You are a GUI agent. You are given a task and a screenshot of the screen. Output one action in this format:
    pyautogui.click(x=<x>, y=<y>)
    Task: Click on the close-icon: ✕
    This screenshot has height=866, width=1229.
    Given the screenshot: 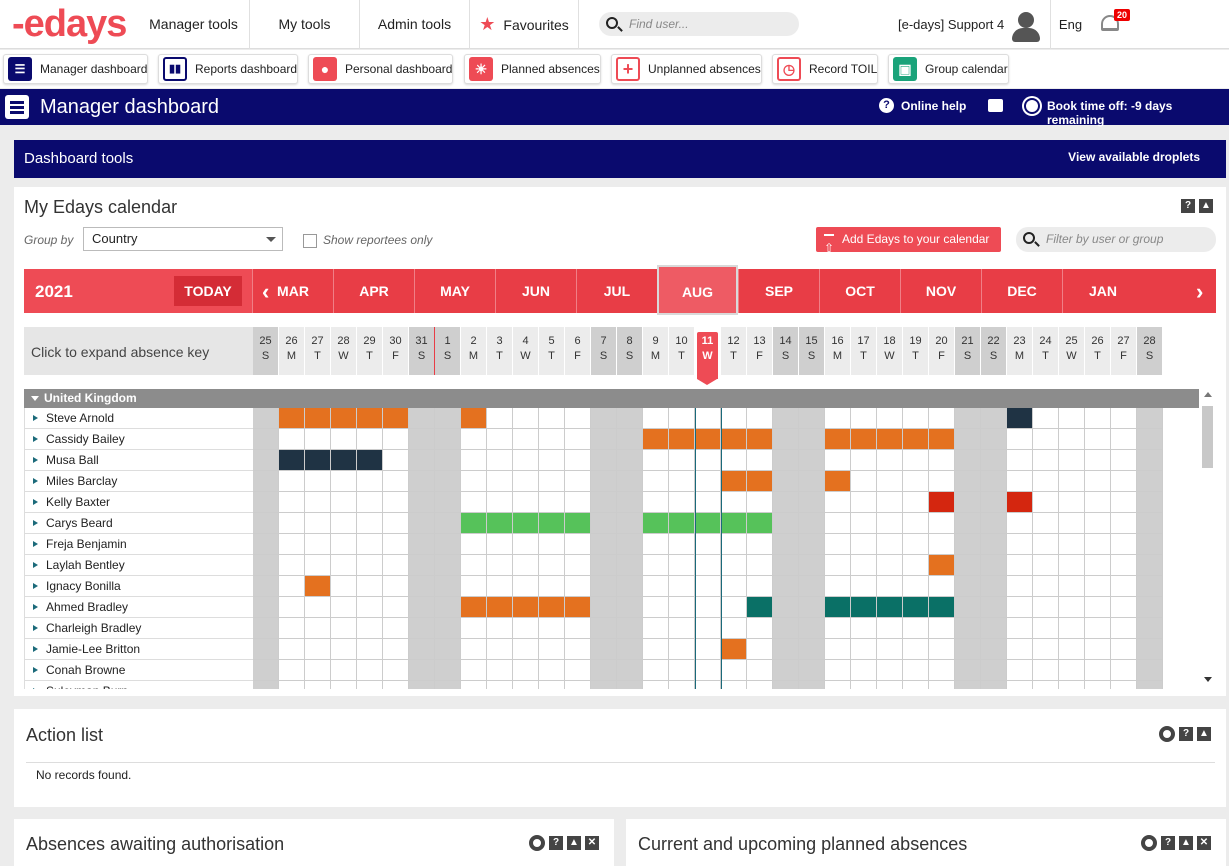 What is the action you would take?
    pyautogui.click(x=592, y=843)
    